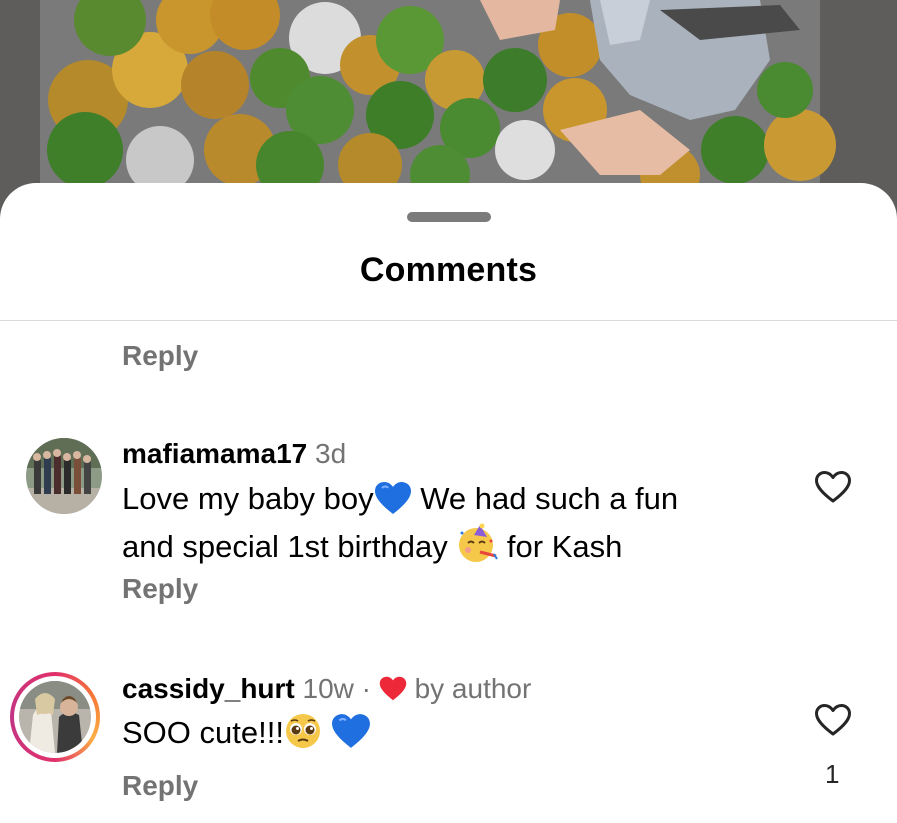  Describe the element at coordinates (560, 546) in the screenshot. I see `comment-text-part: for Kash` at that location.